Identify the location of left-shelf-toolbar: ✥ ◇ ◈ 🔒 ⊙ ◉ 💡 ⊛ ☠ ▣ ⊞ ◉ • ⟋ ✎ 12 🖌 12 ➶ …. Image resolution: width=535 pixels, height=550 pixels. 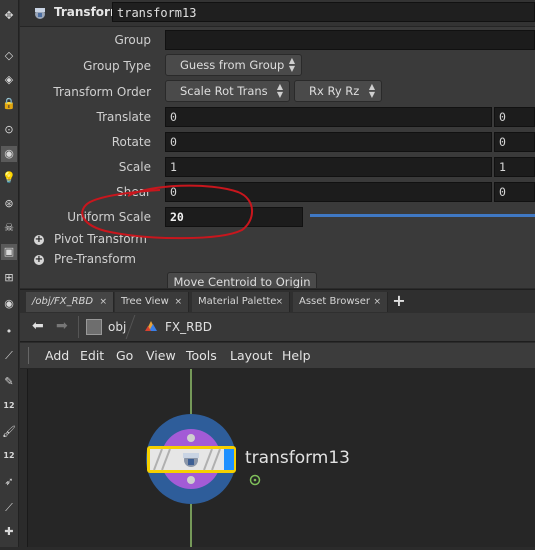
(9, 273).